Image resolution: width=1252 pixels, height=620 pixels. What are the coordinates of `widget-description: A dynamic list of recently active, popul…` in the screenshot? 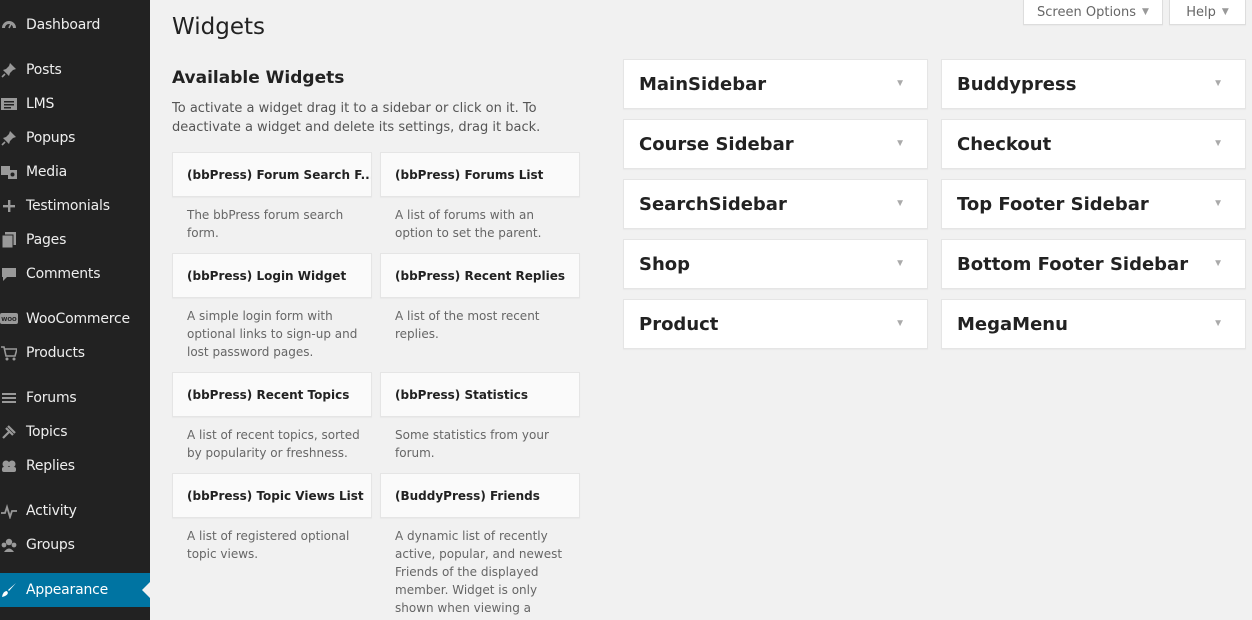 It's located at (479, 572).